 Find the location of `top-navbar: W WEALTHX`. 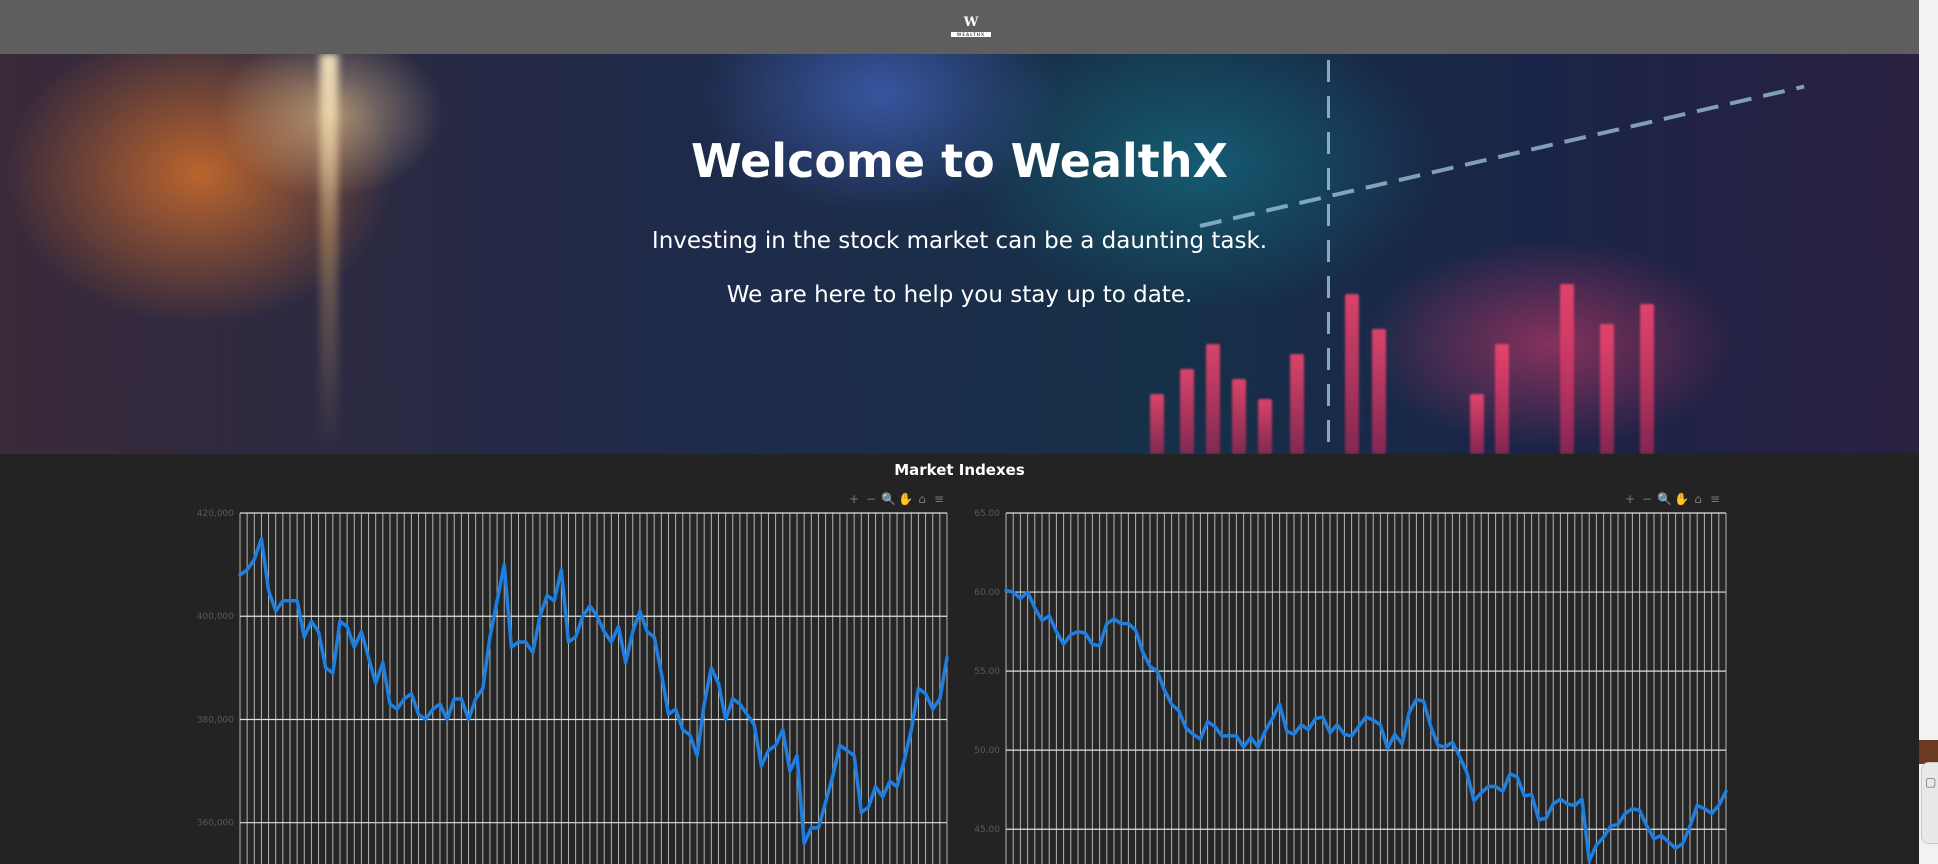

top-navbar: W WEALTHX is located at coordinates (959, 27).